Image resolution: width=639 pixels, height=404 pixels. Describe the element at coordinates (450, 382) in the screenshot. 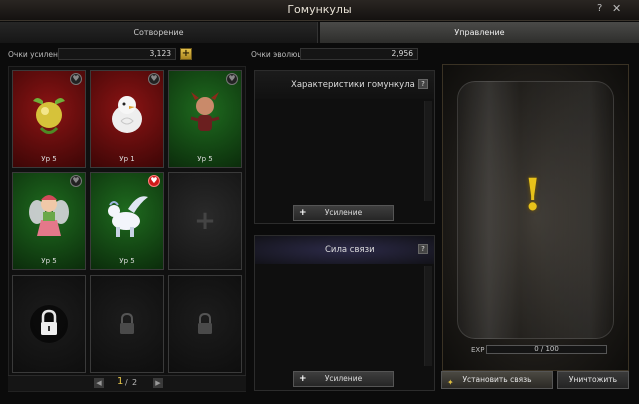

I see `link-icon: ✦` at that location.